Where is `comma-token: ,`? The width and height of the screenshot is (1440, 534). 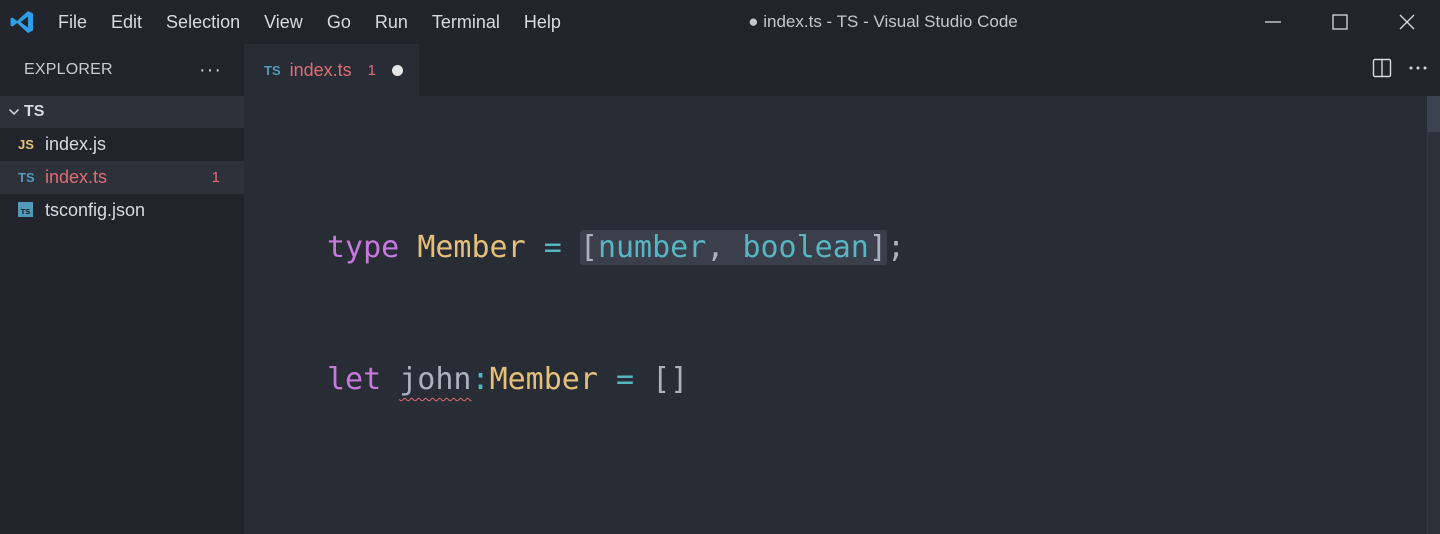 comma-token: , is located at coordinates (715, 247).